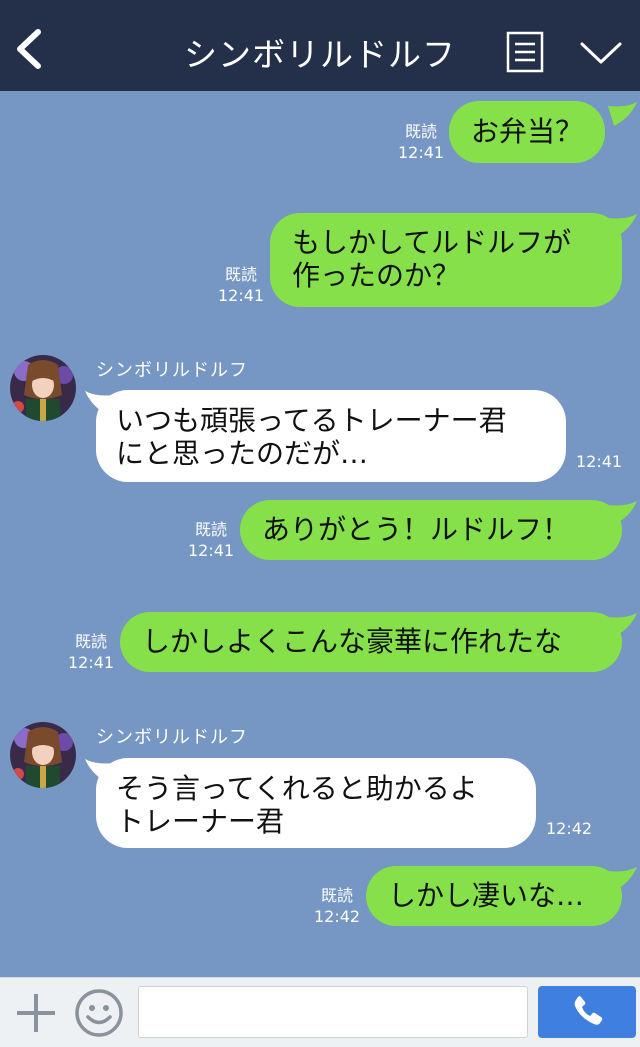  I want to click on menu-icon, so click(525, 52).